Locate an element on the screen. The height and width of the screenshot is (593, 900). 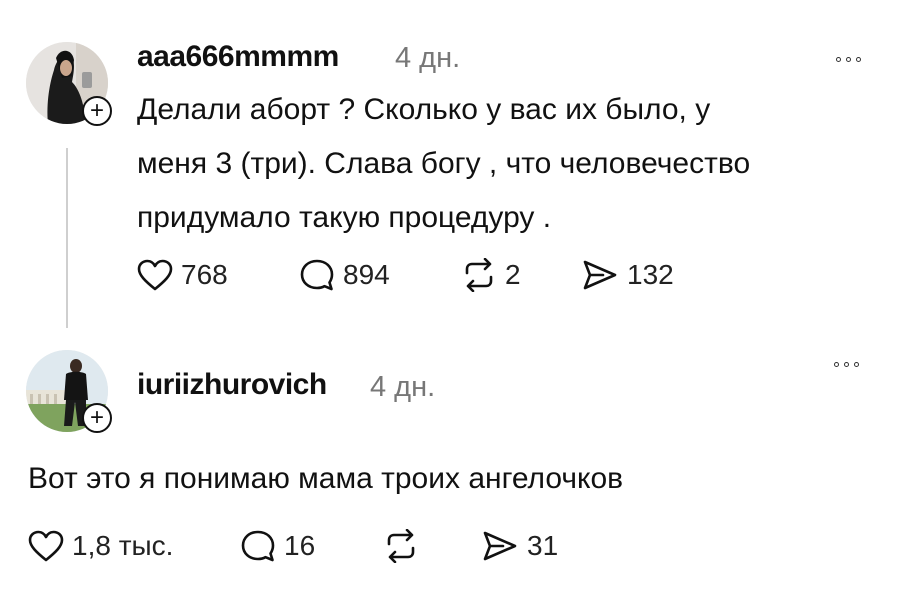
share-count: 31 is located at coordinates (543, 545).